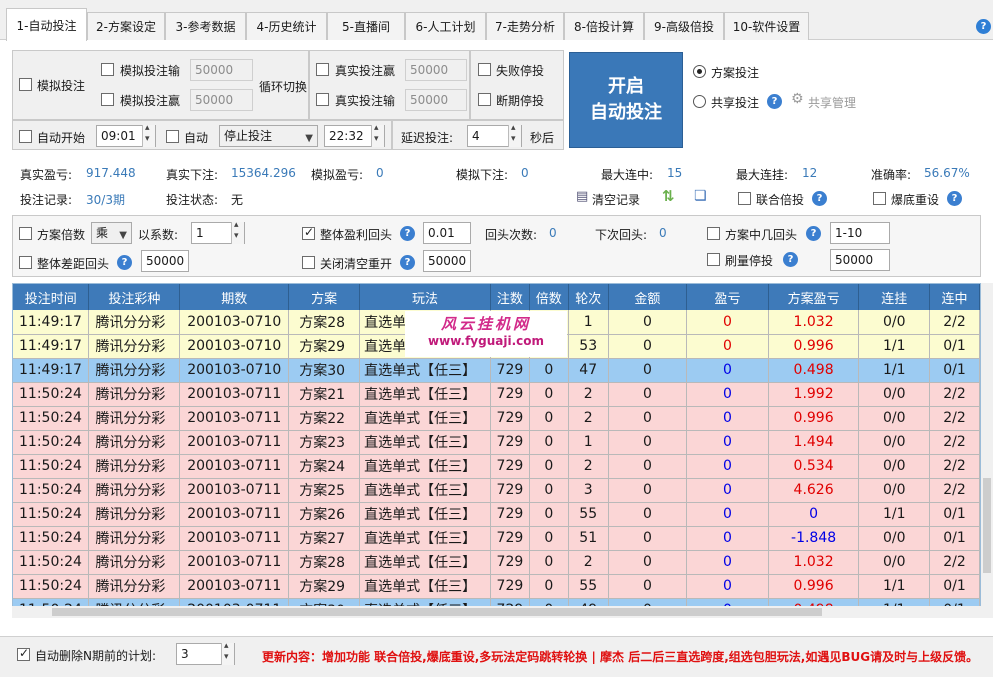  Describe the element at coordinates (308, 232) in the screenshot. I see `overall-pl-checkbox` at that location.